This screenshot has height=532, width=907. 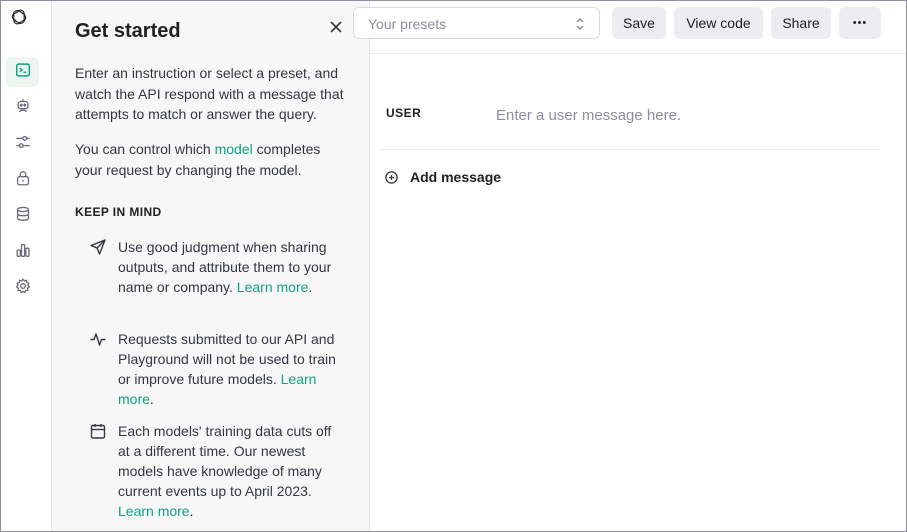 I want to click on preset-select, so click(x=476, y=23).